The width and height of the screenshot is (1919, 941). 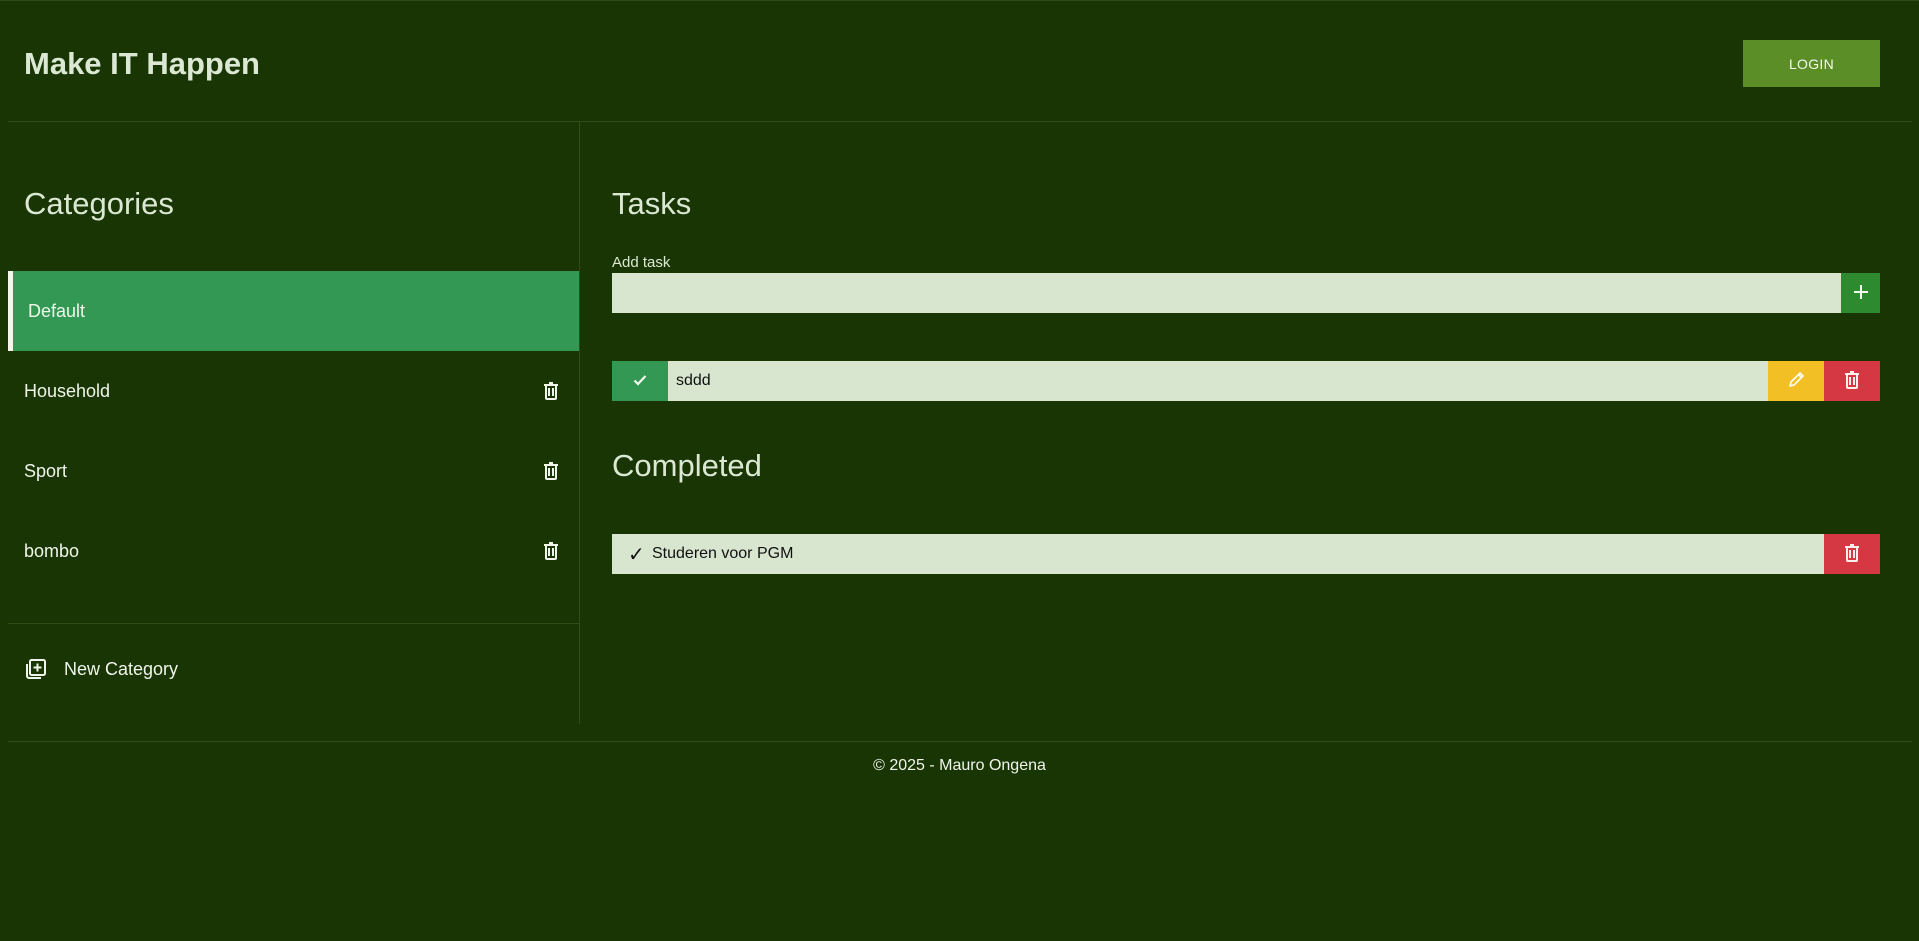 What do you see at coordinates (46, 470) in the screenshot?
I see `category-label: Sport` at bounding box center [46, 470].